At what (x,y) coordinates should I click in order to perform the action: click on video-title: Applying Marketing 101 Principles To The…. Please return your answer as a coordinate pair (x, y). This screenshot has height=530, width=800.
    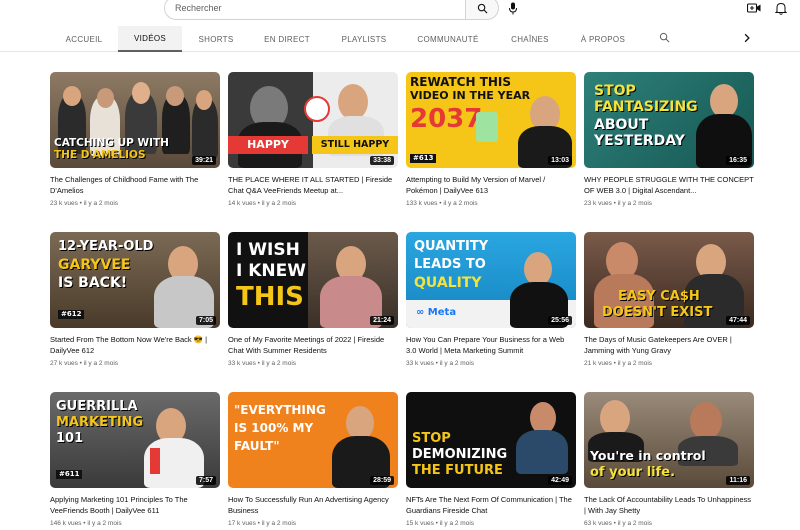
    Looking at the image, I should click on (135, 505).